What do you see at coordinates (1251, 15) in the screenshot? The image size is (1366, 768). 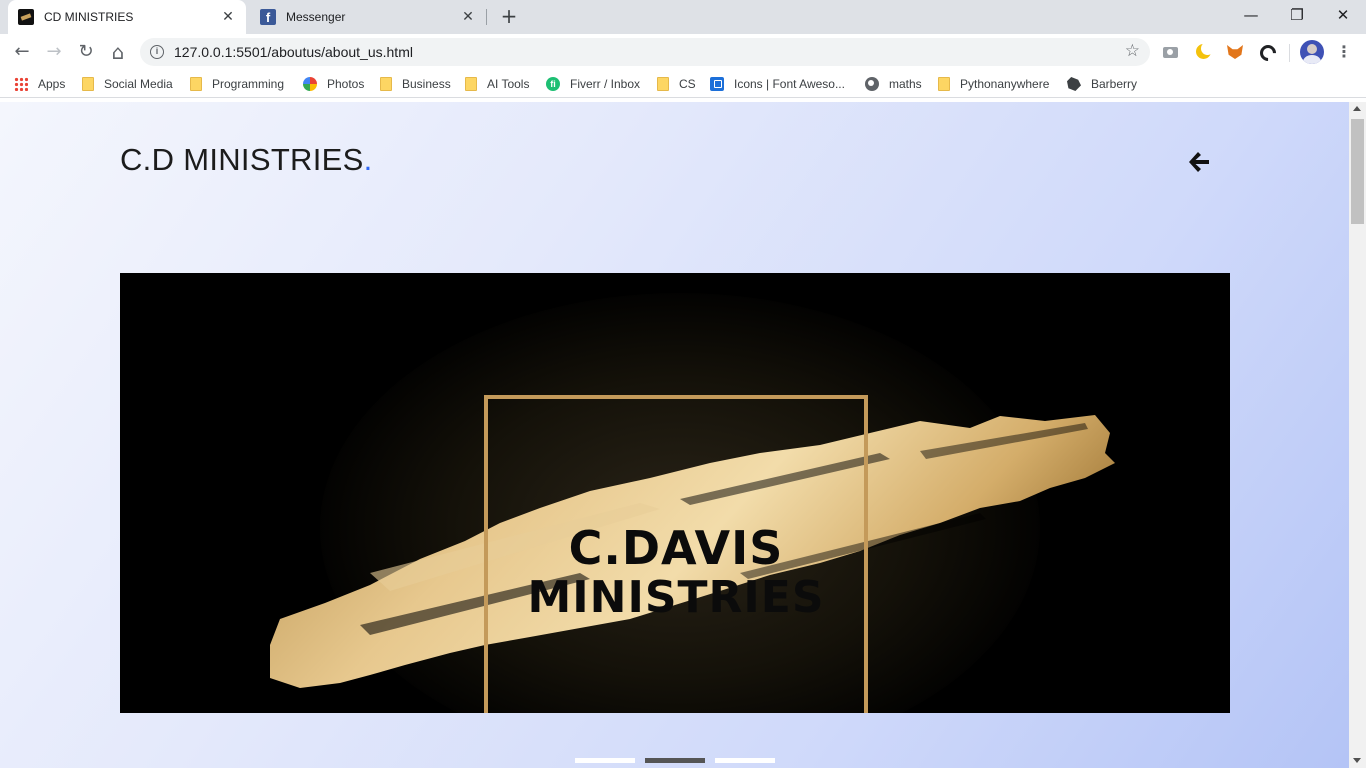 I see `minimize-button: —` at bounding box center [1251, 15].